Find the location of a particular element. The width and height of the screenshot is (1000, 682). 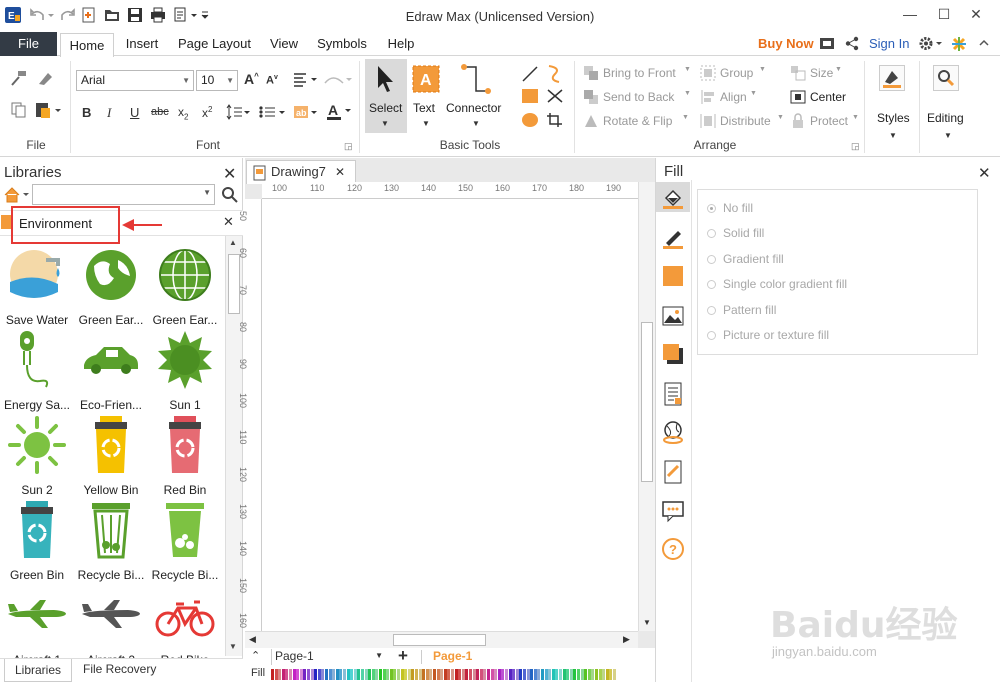

line-spacing-icon is located at coordinates (238, 112).